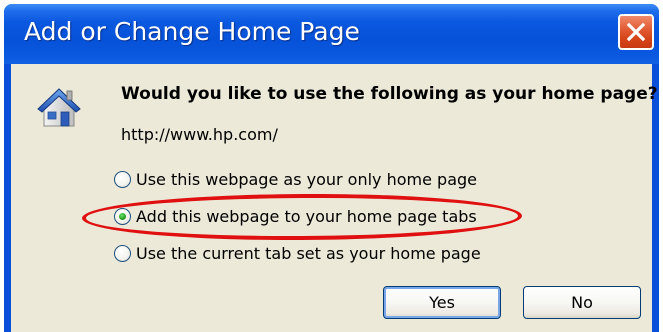 This screenshot has width=663, height=332. Describe the element at coordinates (582, 302) in the screenshot. I see `no-button: No` at that location.